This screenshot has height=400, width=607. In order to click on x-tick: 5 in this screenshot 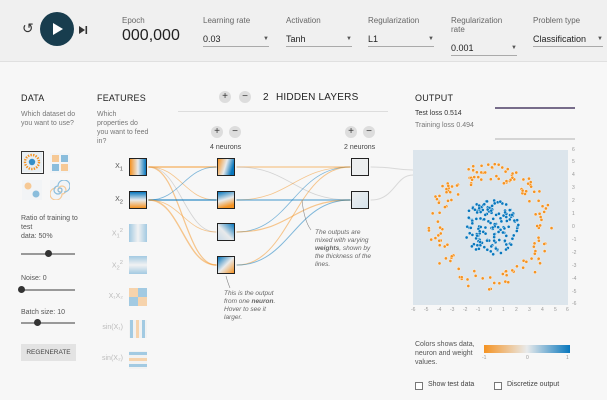, I will do `click(555, 310)`.